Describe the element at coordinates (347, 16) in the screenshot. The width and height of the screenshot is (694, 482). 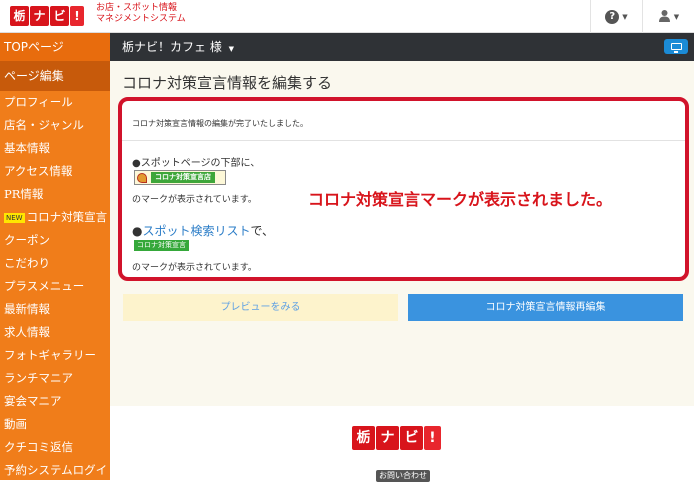
I see `top-bar: 栃 ナ ビ ! お店・スポット情報 マネジメントシステム ? ▼ ▼` at that location.